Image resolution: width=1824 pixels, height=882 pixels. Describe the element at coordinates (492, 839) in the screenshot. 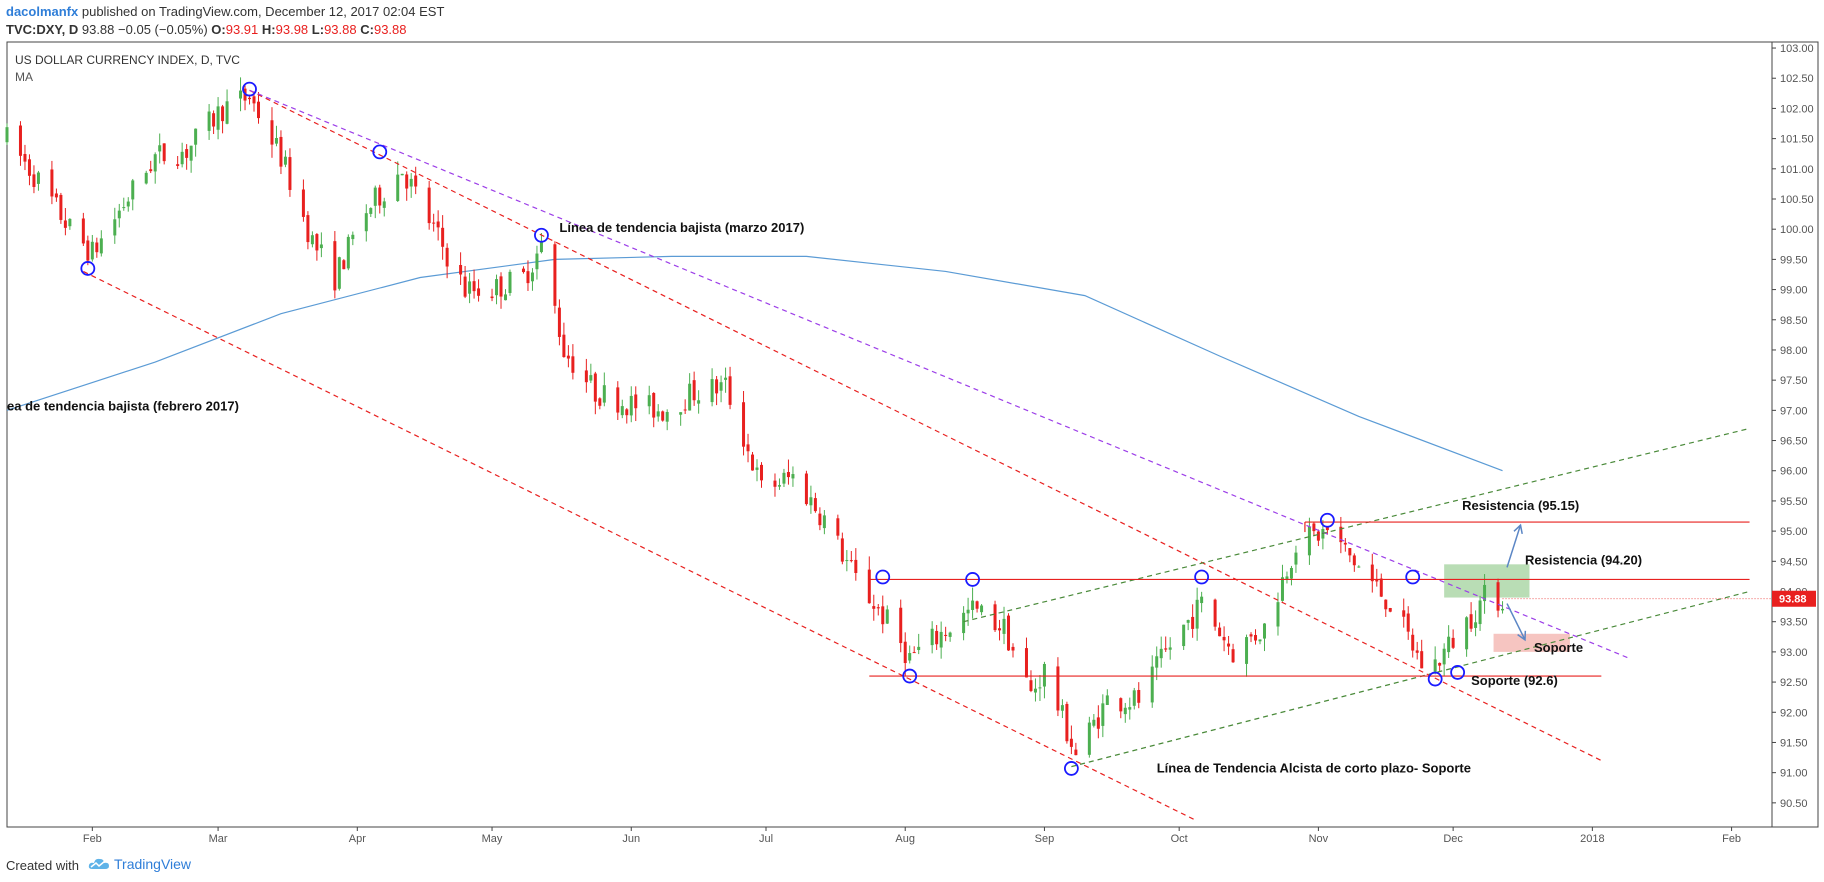

I see `time-tick-label: May` at that location.